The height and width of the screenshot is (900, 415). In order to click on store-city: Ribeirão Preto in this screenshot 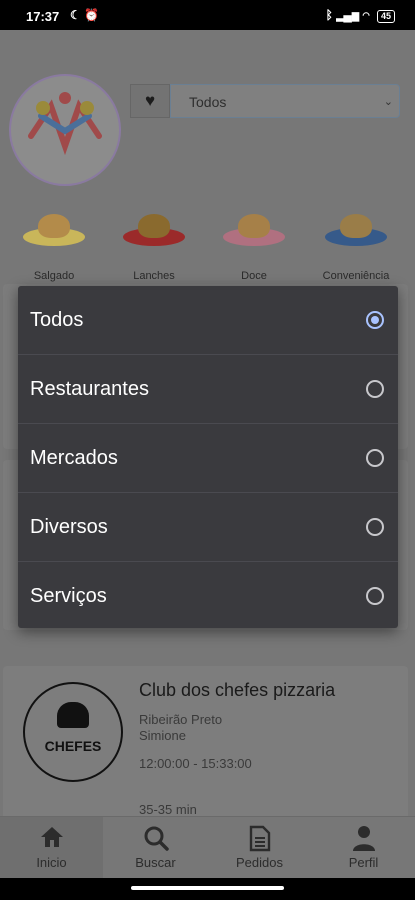, I will do `click(181, 719)`.